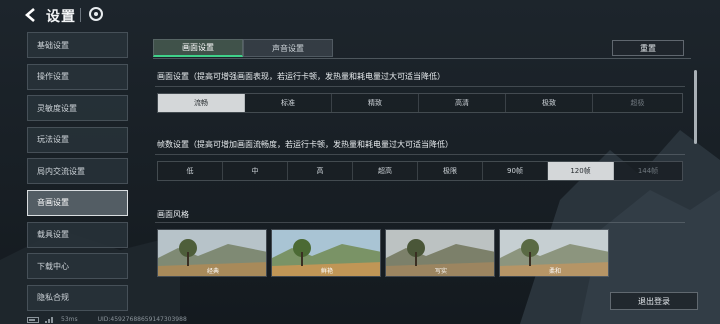 Image resolution: width=720 pixels, height=324 pixels. Describe the element at coordinates (201, 103) in the screenshot. I see `graphics-option-smooth: 流畅` at that location.